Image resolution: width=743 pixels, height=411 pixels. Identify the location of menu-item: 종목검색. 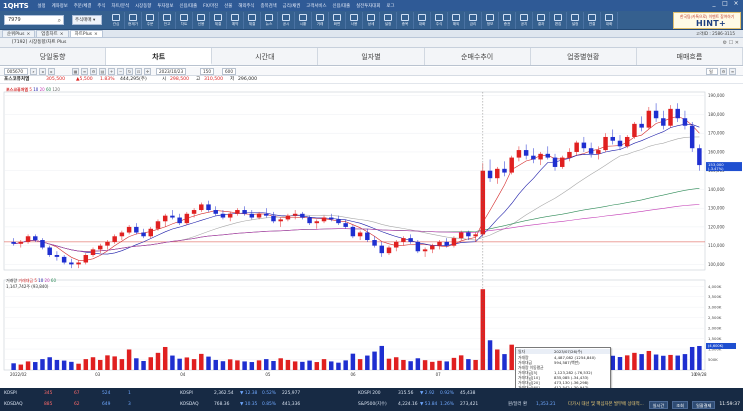
(268, 6).